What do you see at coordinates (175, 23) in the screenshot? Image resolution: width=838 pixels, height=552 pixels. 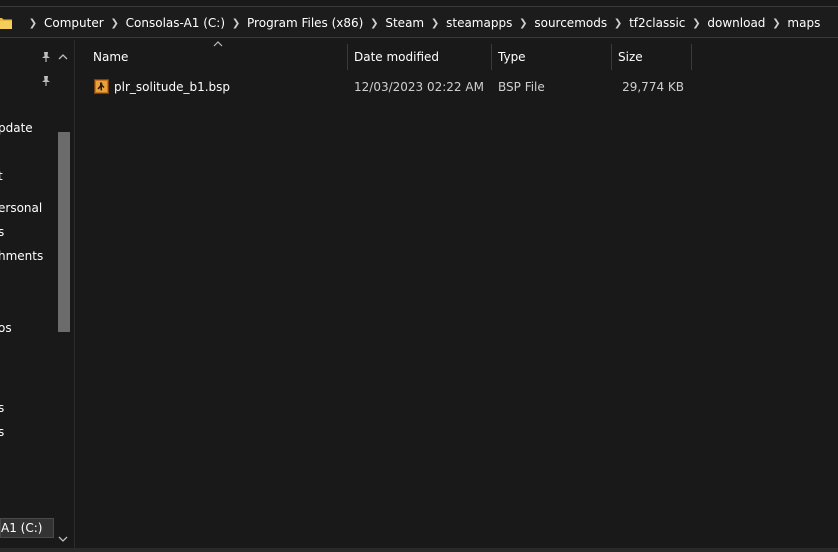 I see `breadcrumb-drive: Consolas-A1 (C:)` at bounding box center [175, 23].